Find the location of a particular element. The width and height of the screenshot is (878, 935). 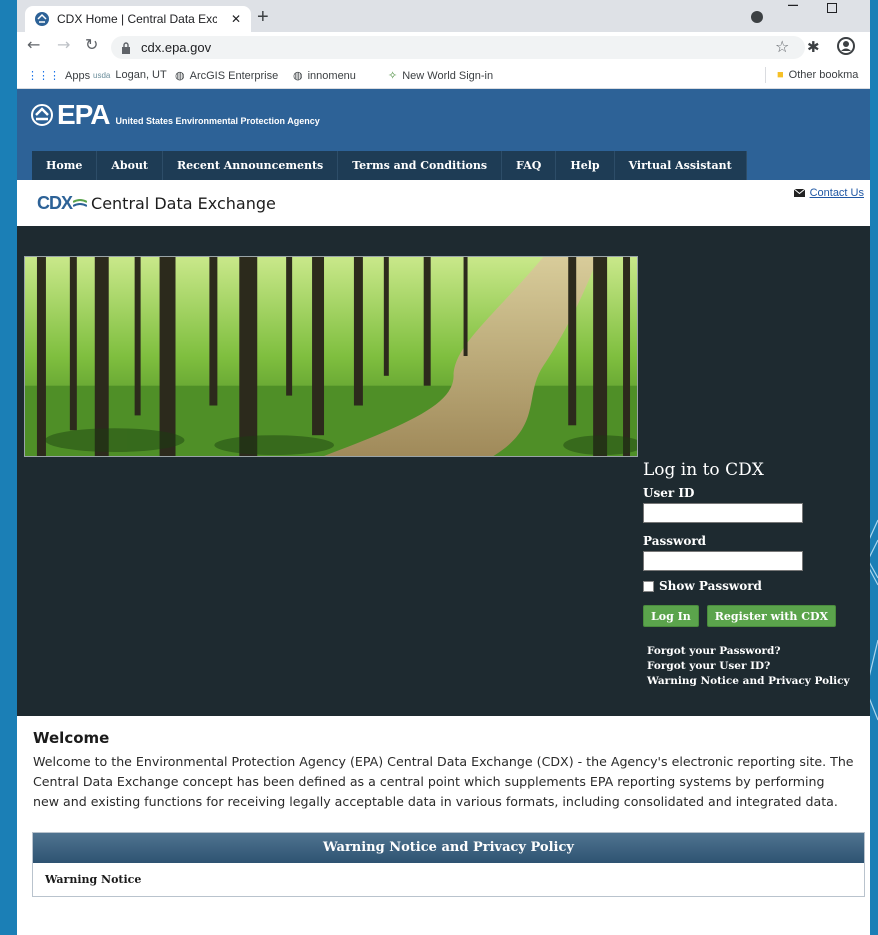

tab-close-icon: ✕ is located at coordinates (236, 19).